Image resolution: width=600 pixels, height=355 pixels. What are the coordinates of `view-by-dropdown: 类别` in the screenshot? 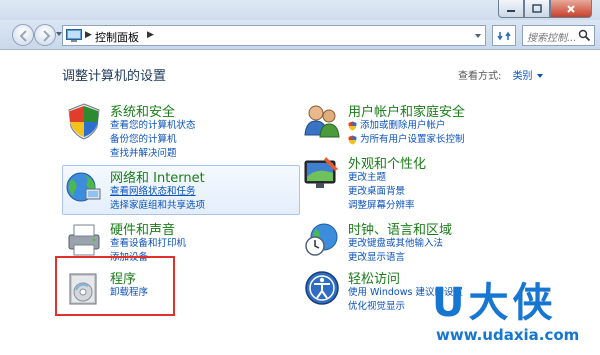 It's located at (523, 76).